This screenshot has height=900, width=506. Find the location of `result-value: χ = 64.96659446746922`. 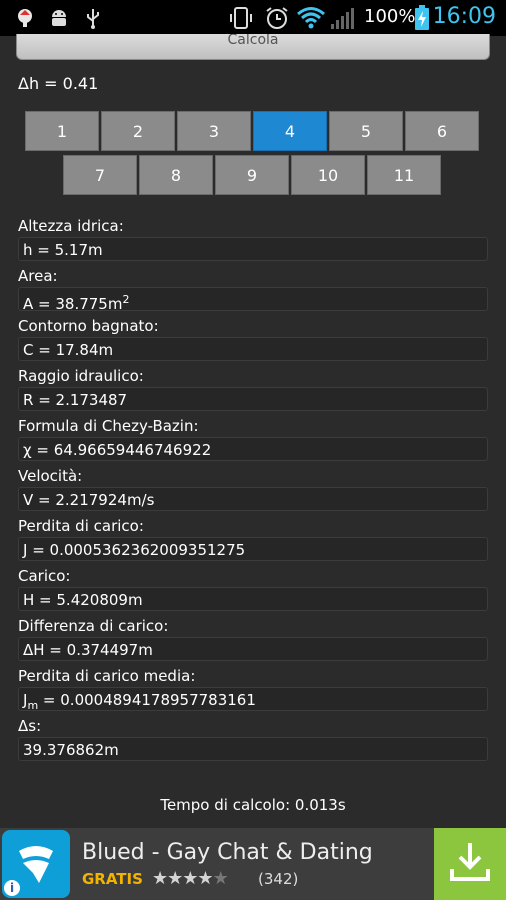

result-value: χ = 64.96659446746922 is located at coordinates (117, 450).